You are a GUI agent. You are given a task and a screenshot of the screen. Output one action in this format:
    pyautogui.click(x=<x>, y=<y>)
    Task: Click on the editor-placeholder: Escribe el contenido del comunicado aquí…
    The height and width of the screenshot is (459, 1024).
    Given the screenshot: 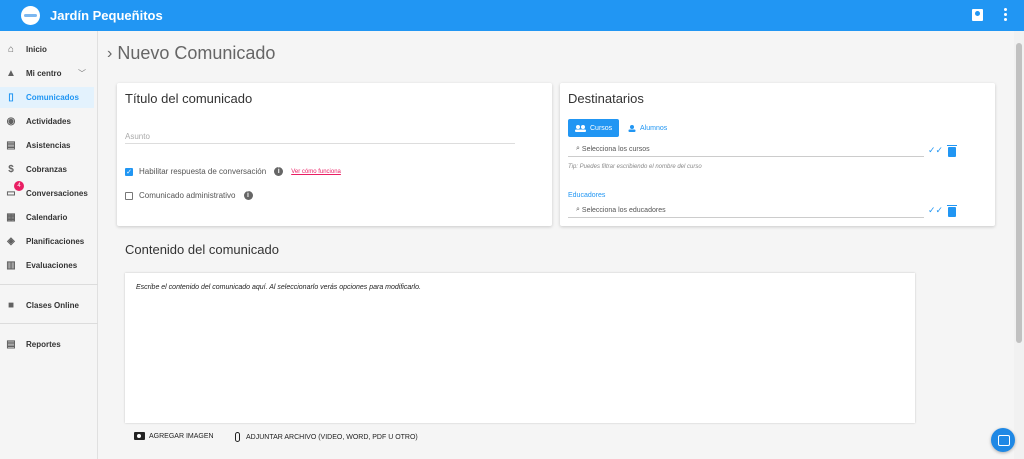 What is the action you would take?
    pyautogui.click(x=278, y=287)
    